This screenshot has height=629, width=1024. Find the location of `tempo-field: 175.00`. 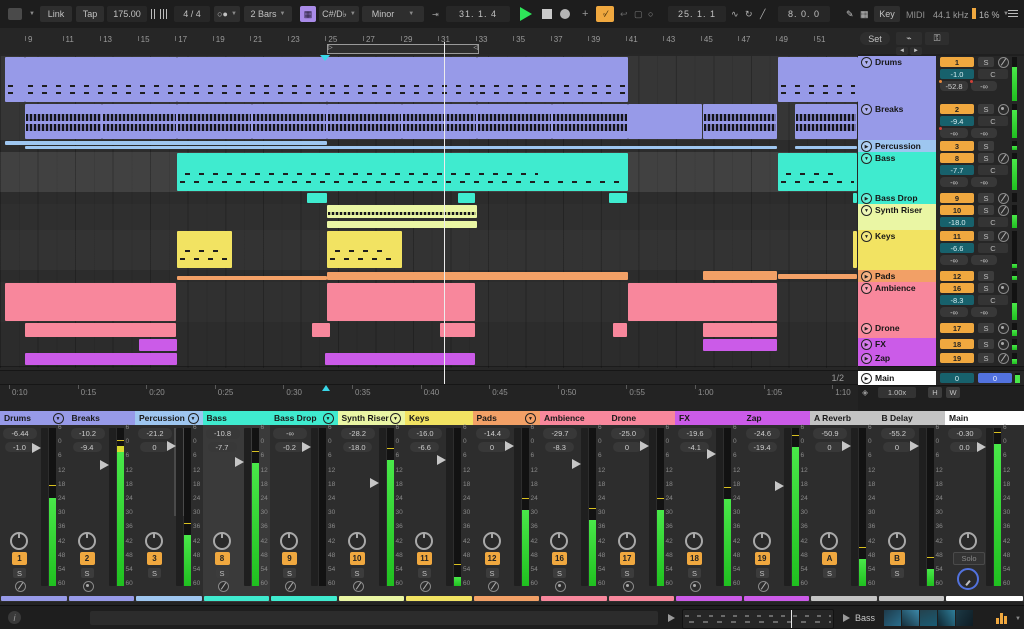

tempo-field: 175.00 is located at coordinates (127, 14).